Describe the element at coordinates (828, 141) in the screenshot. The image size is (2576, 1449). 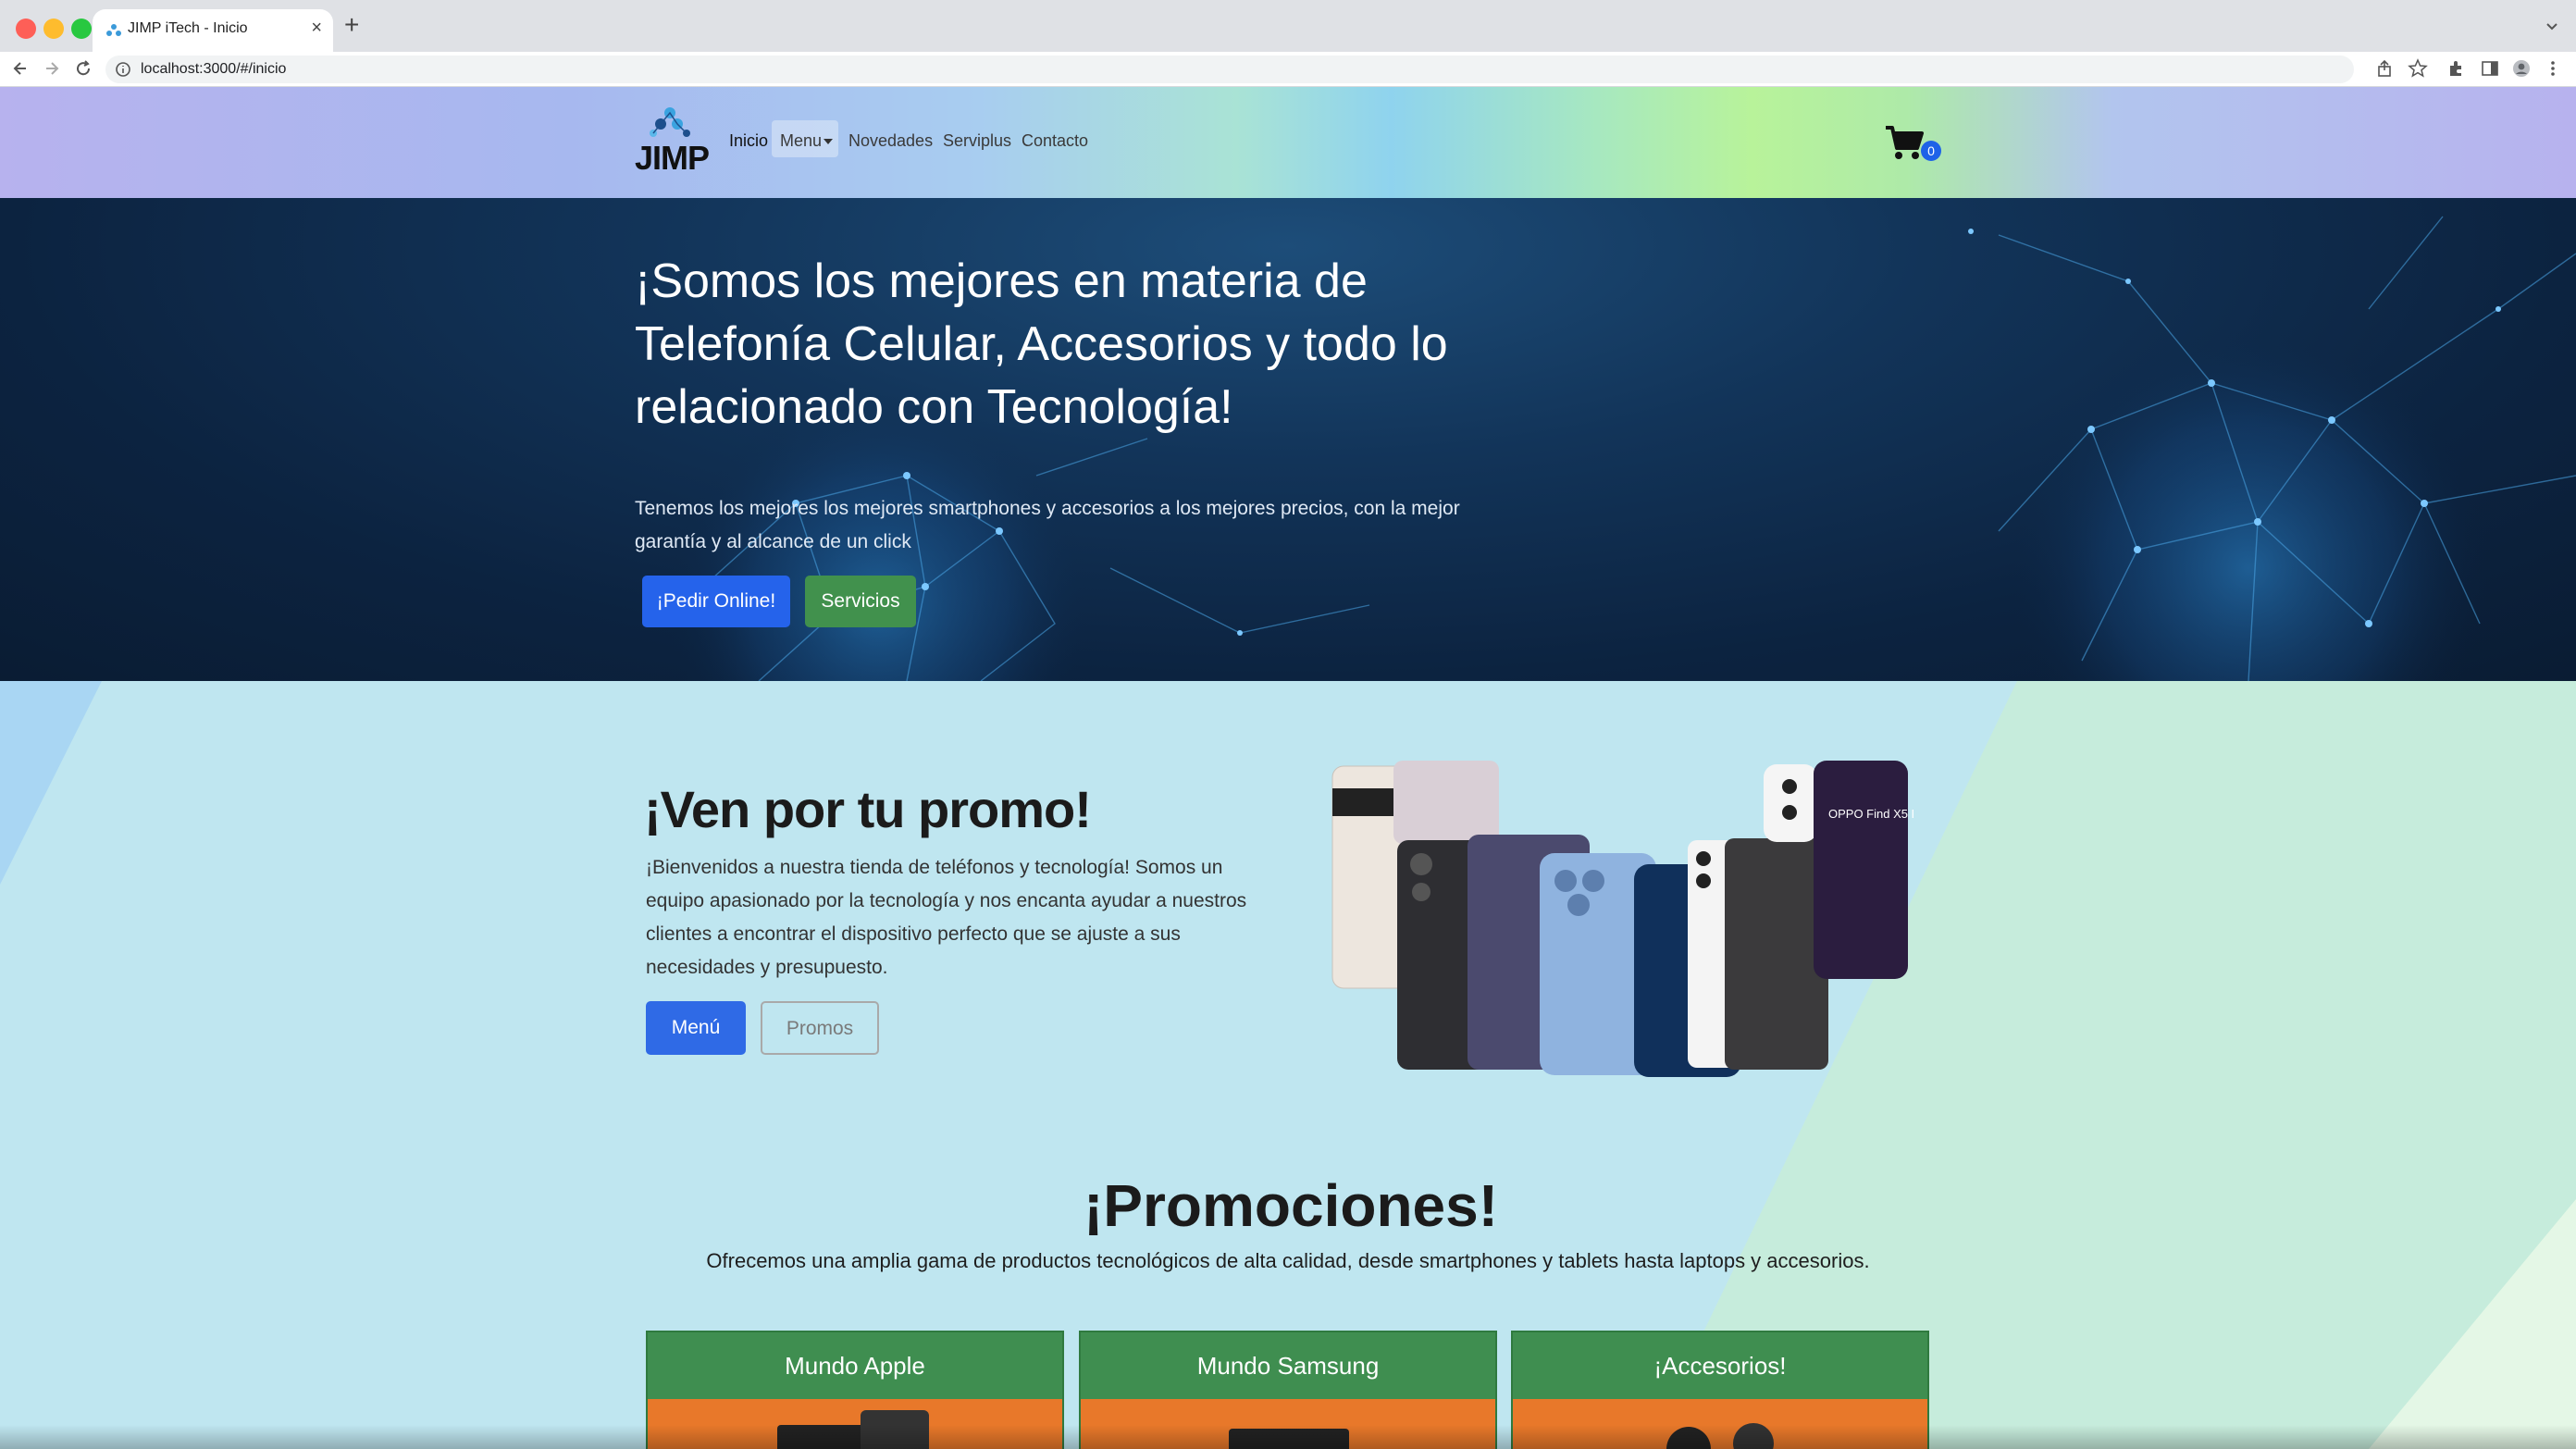
I see `caret-down-icon` at that location.